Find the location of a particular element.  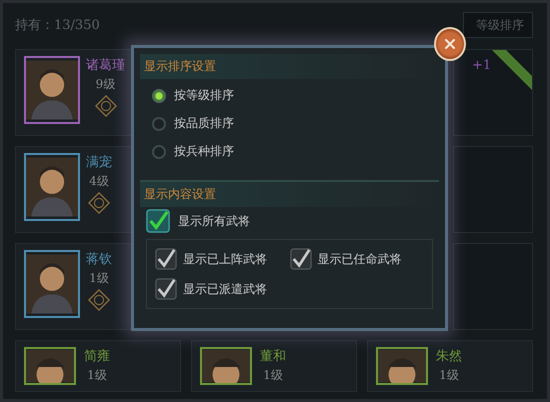

owned-count: 持有：13/350 is located at coordinates (57, 25).